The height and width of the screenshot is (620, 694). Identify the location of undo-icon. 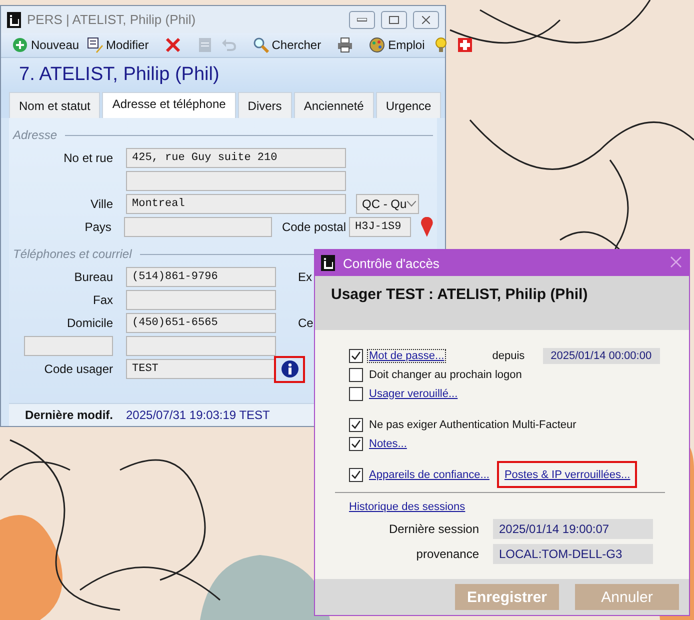
(228, 45).